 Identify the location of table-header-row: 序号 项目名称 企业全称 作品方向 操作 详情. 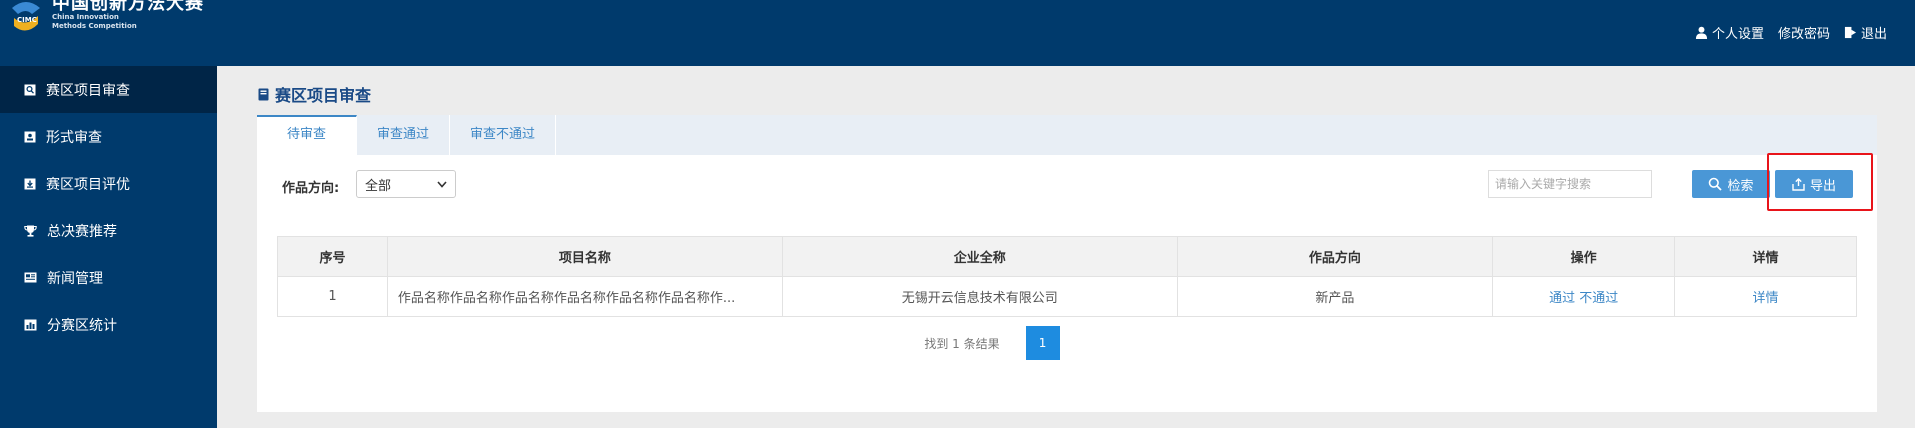
(1067, 256).